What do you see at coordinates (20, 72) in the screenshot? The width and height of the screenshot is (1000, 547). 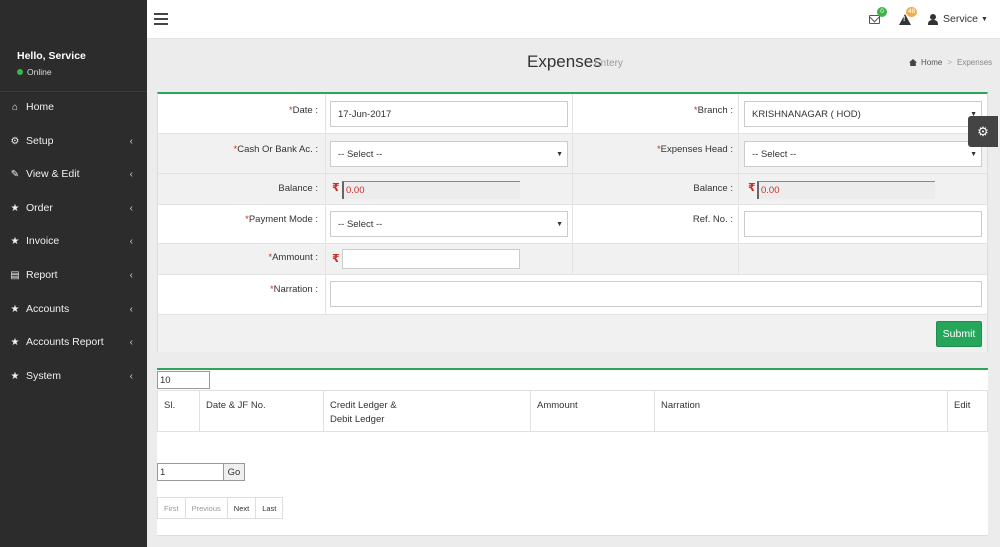 I see `online-dot-icon` at bounding box center [20, 72].